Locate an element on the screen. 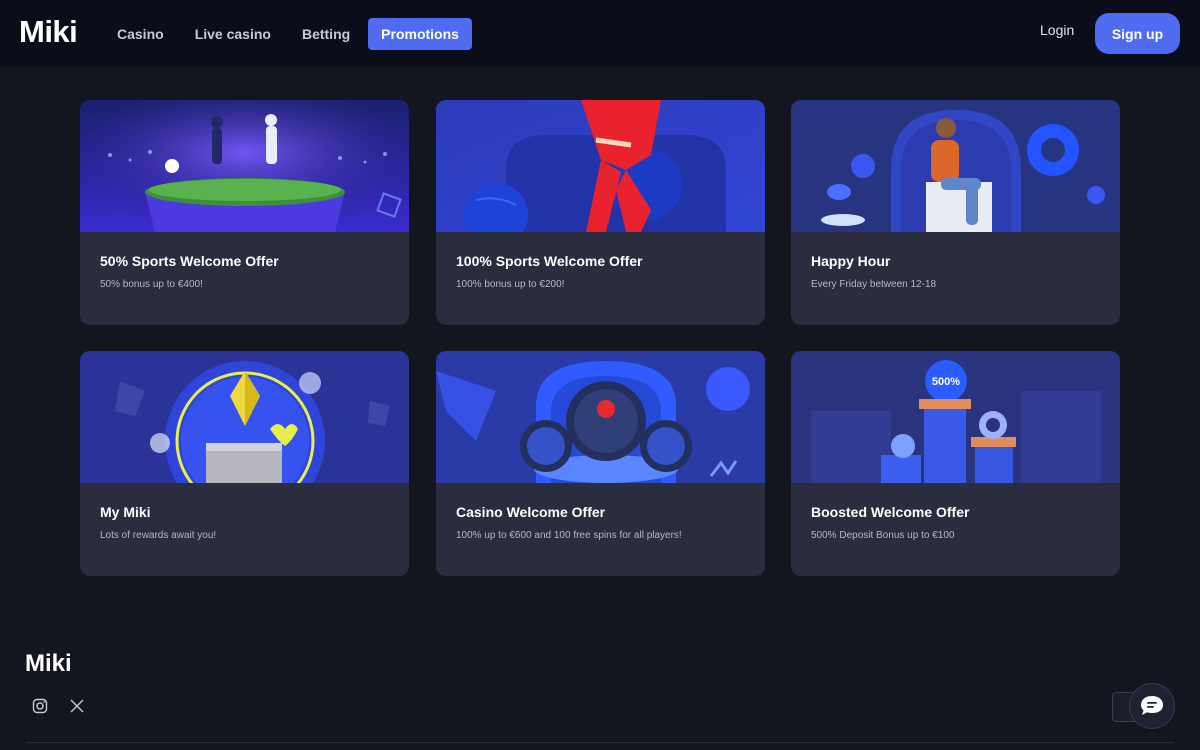 The width and height of the screenshot is (1200, 750). nav-live-casino: Live casino is located at coordinates (233, 34).